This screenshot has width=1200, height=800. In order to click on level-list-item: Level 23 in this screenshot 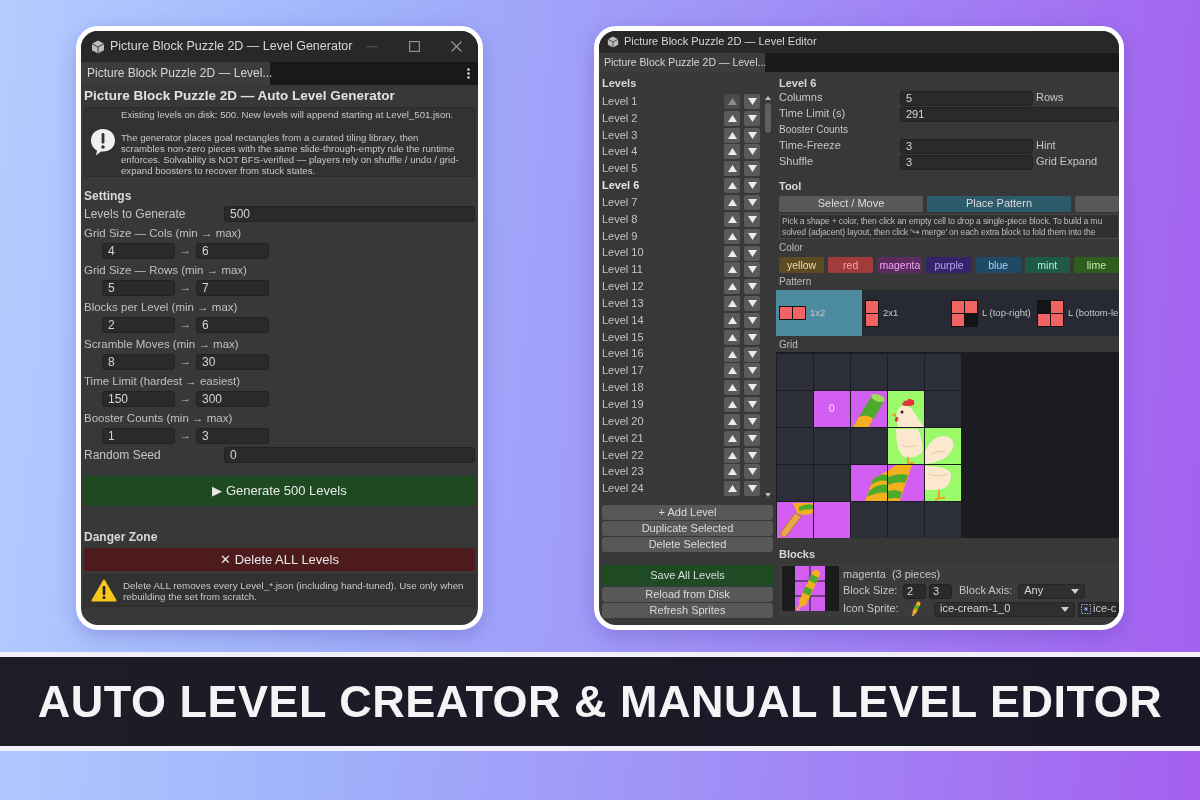, I will do `click(623, 472)`.